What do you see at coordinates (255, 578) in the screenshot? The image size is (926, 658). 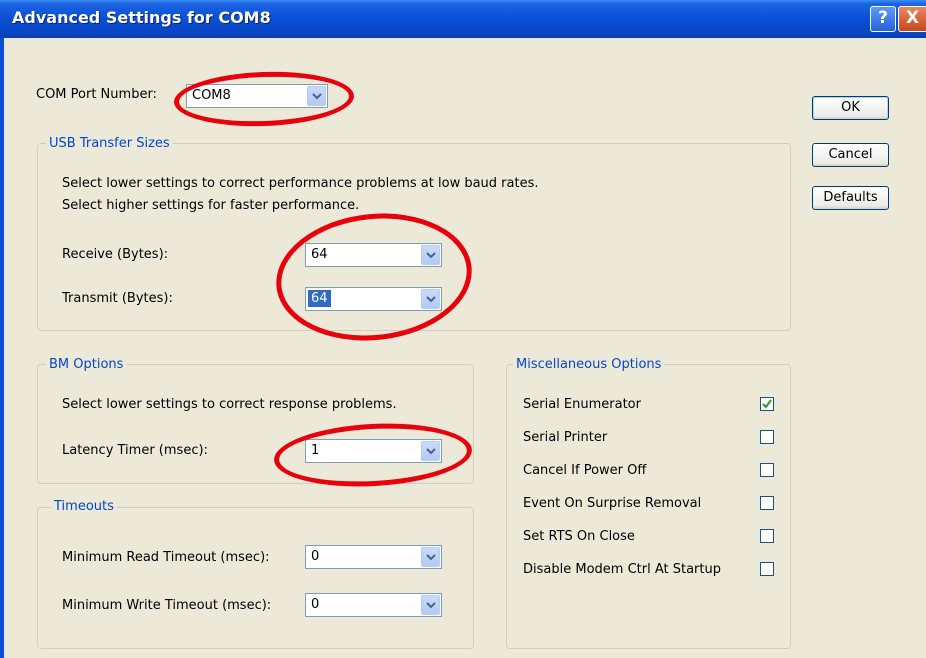 I see `timeouts-group` at bounding box center [255, 578].